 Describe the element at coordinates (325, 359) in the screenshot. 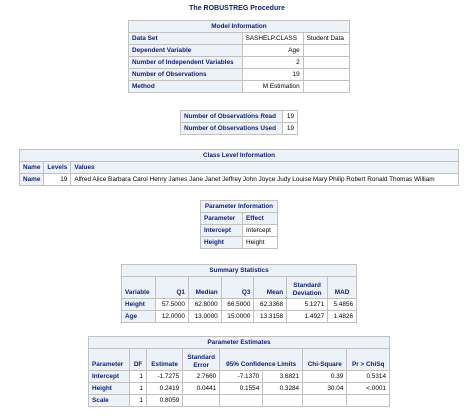

I see `column-header: Chi-Square` at that location.